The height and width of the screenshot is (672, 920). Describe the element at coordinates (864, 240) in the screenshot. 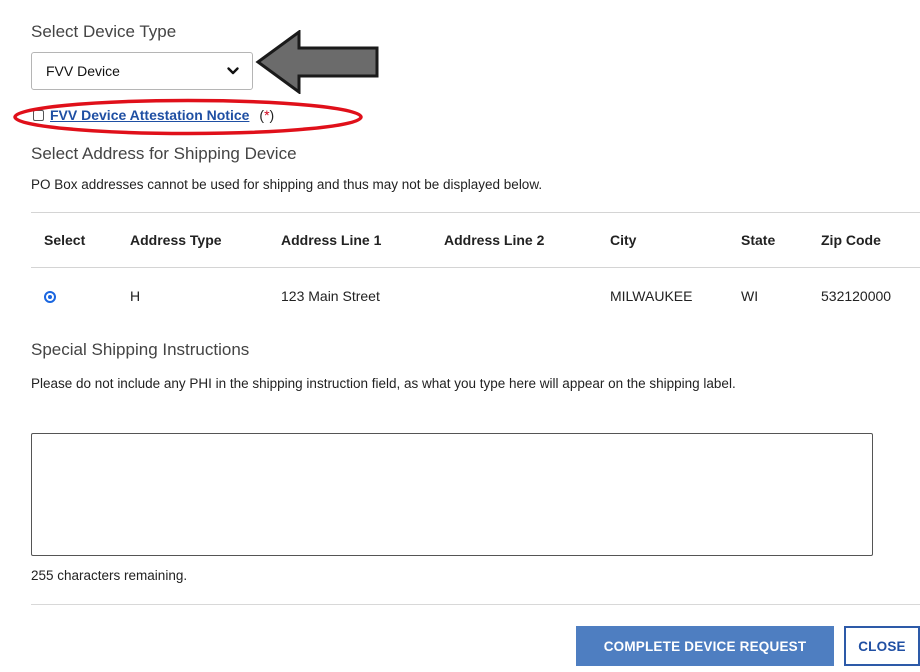

I see `column-header-zip-code: Zip Code` at that location.